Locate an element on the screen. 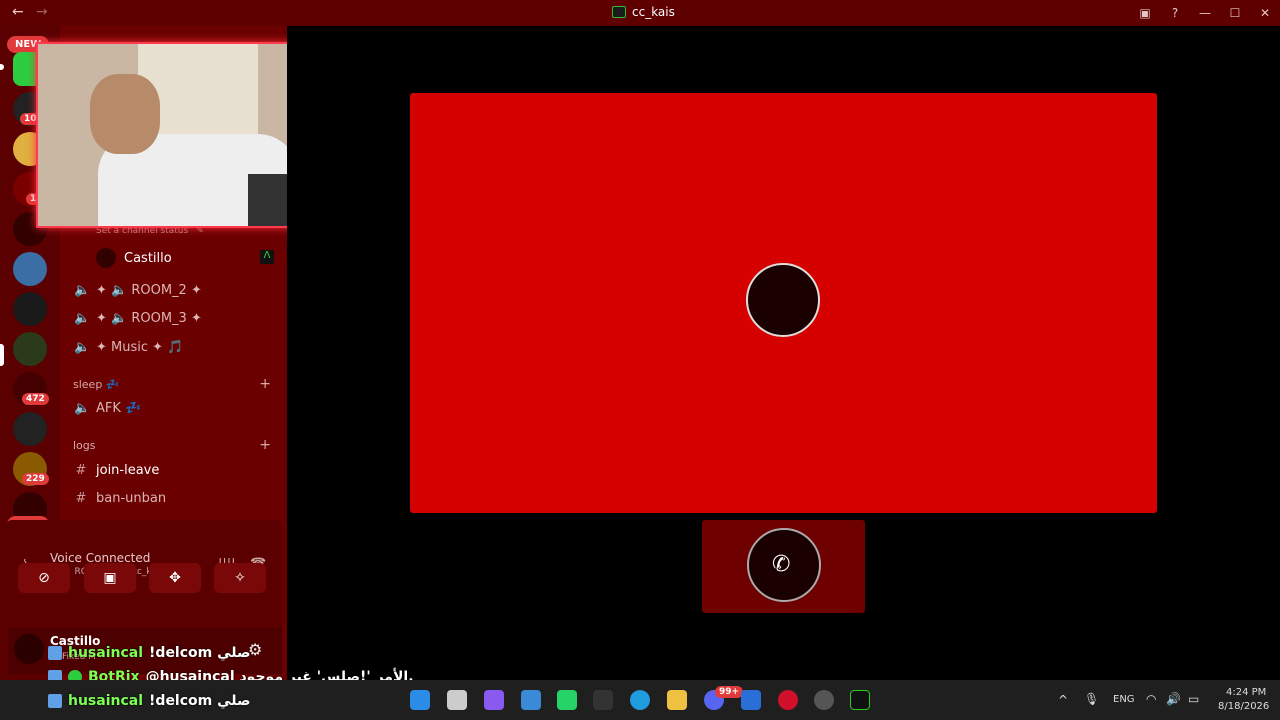  language-indicator: ENG is located at coordinates (1124, 699).